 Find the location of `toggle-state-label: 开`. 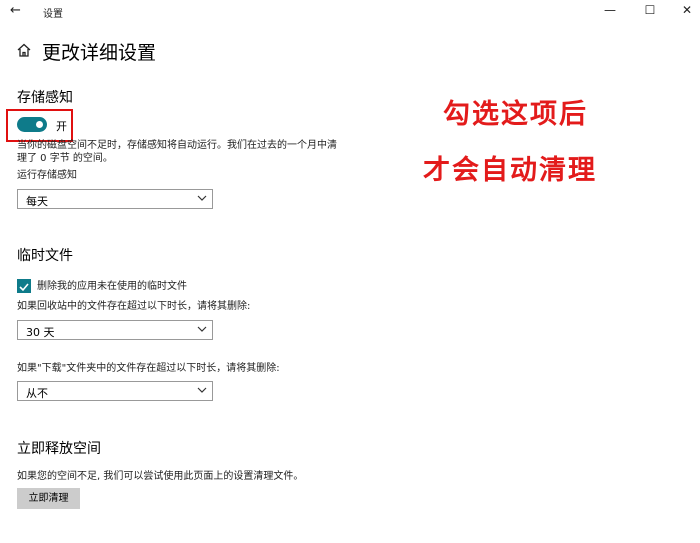

toggle-state-label: 开 is located at coordinates (61, 126).